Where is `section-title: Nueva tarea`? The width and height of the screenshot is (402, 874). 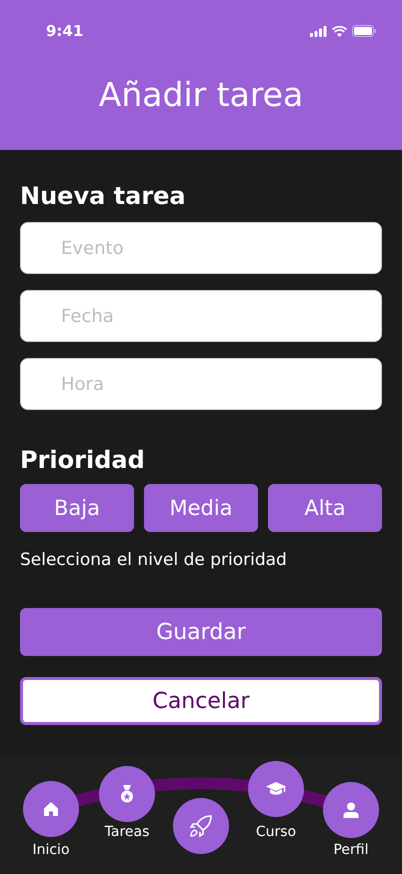 section-title: Nueva tarea is located at coordinates (103, 196).